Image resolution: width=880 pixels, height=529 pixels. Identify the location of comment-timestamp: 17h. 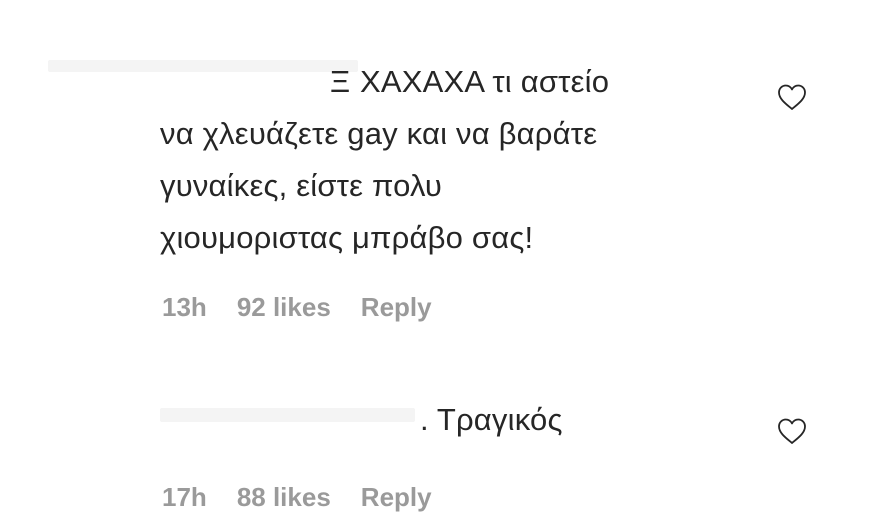
(184, 497).